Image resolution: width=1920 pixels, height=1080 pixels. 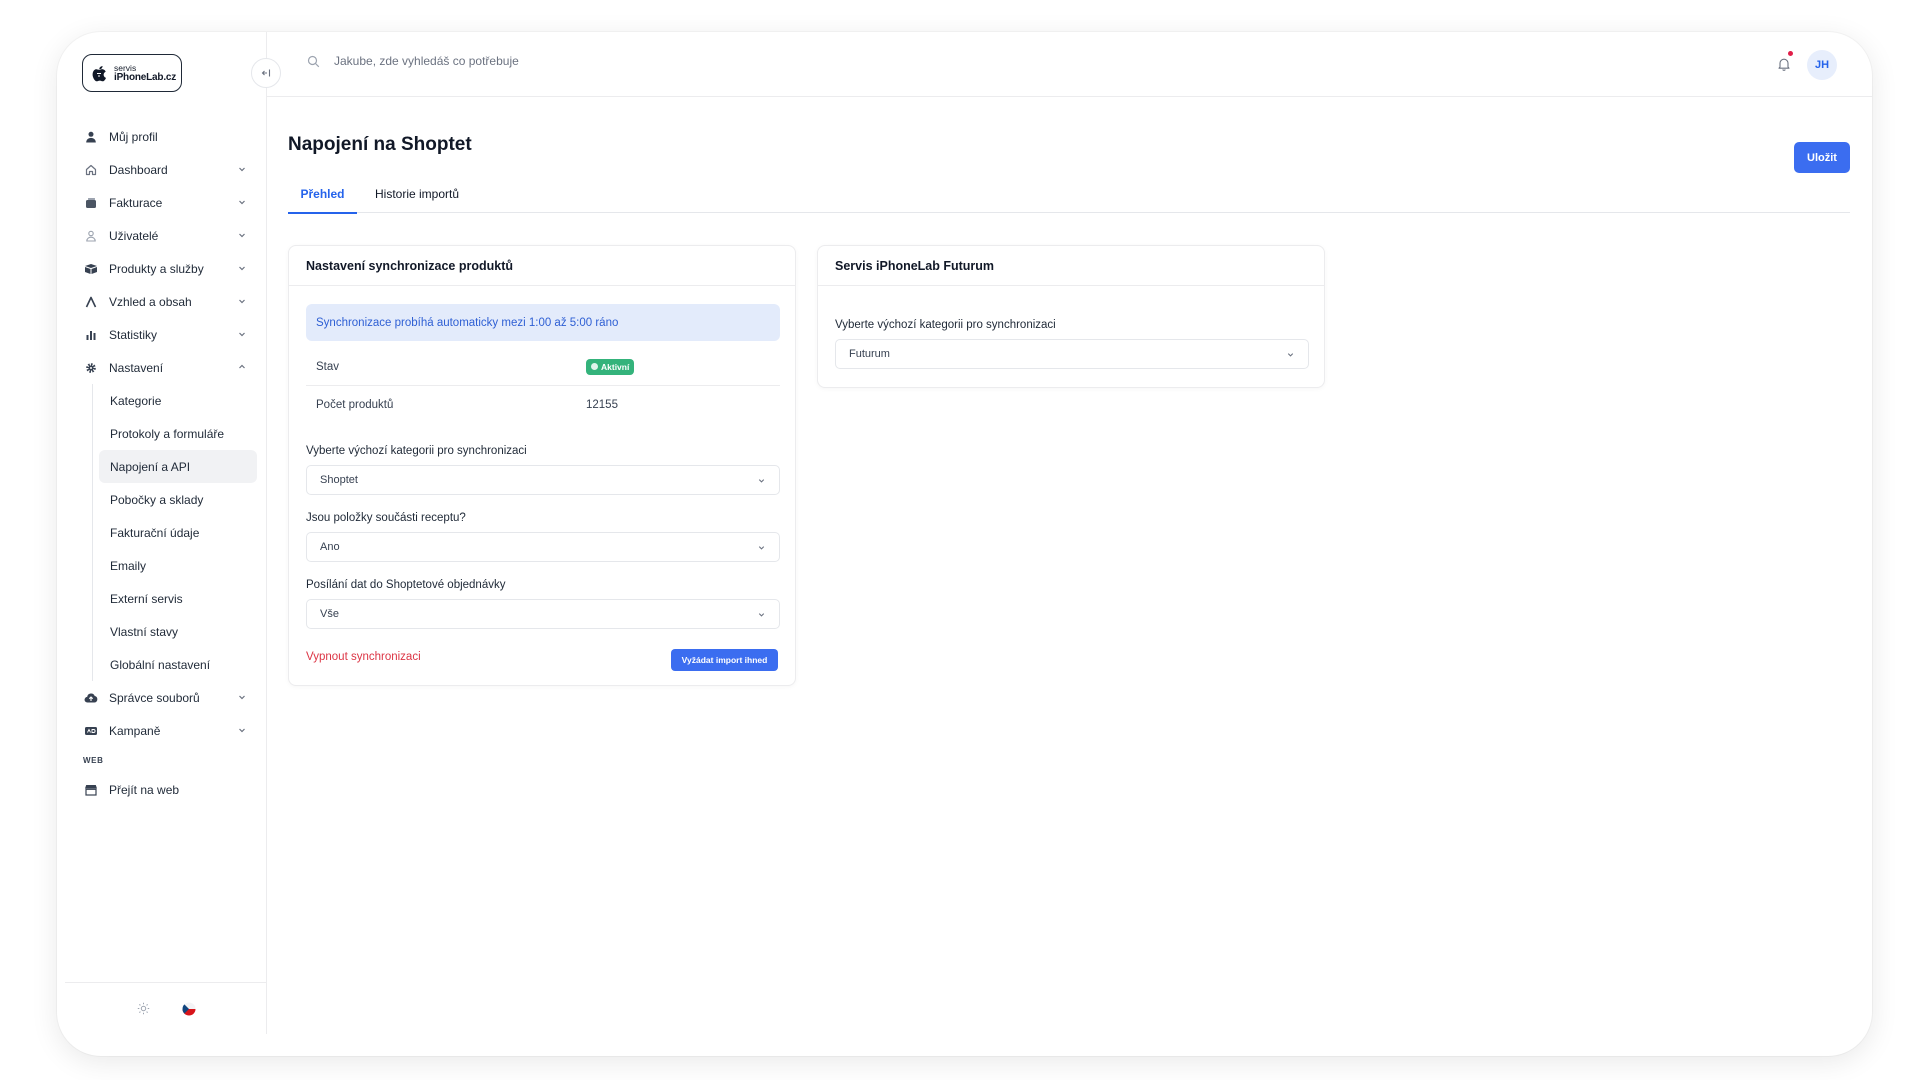 What do you see at coordinates (166, 1008) in the screenshot?
I see `sidebar-footer` at bounding box center [166, 1008].